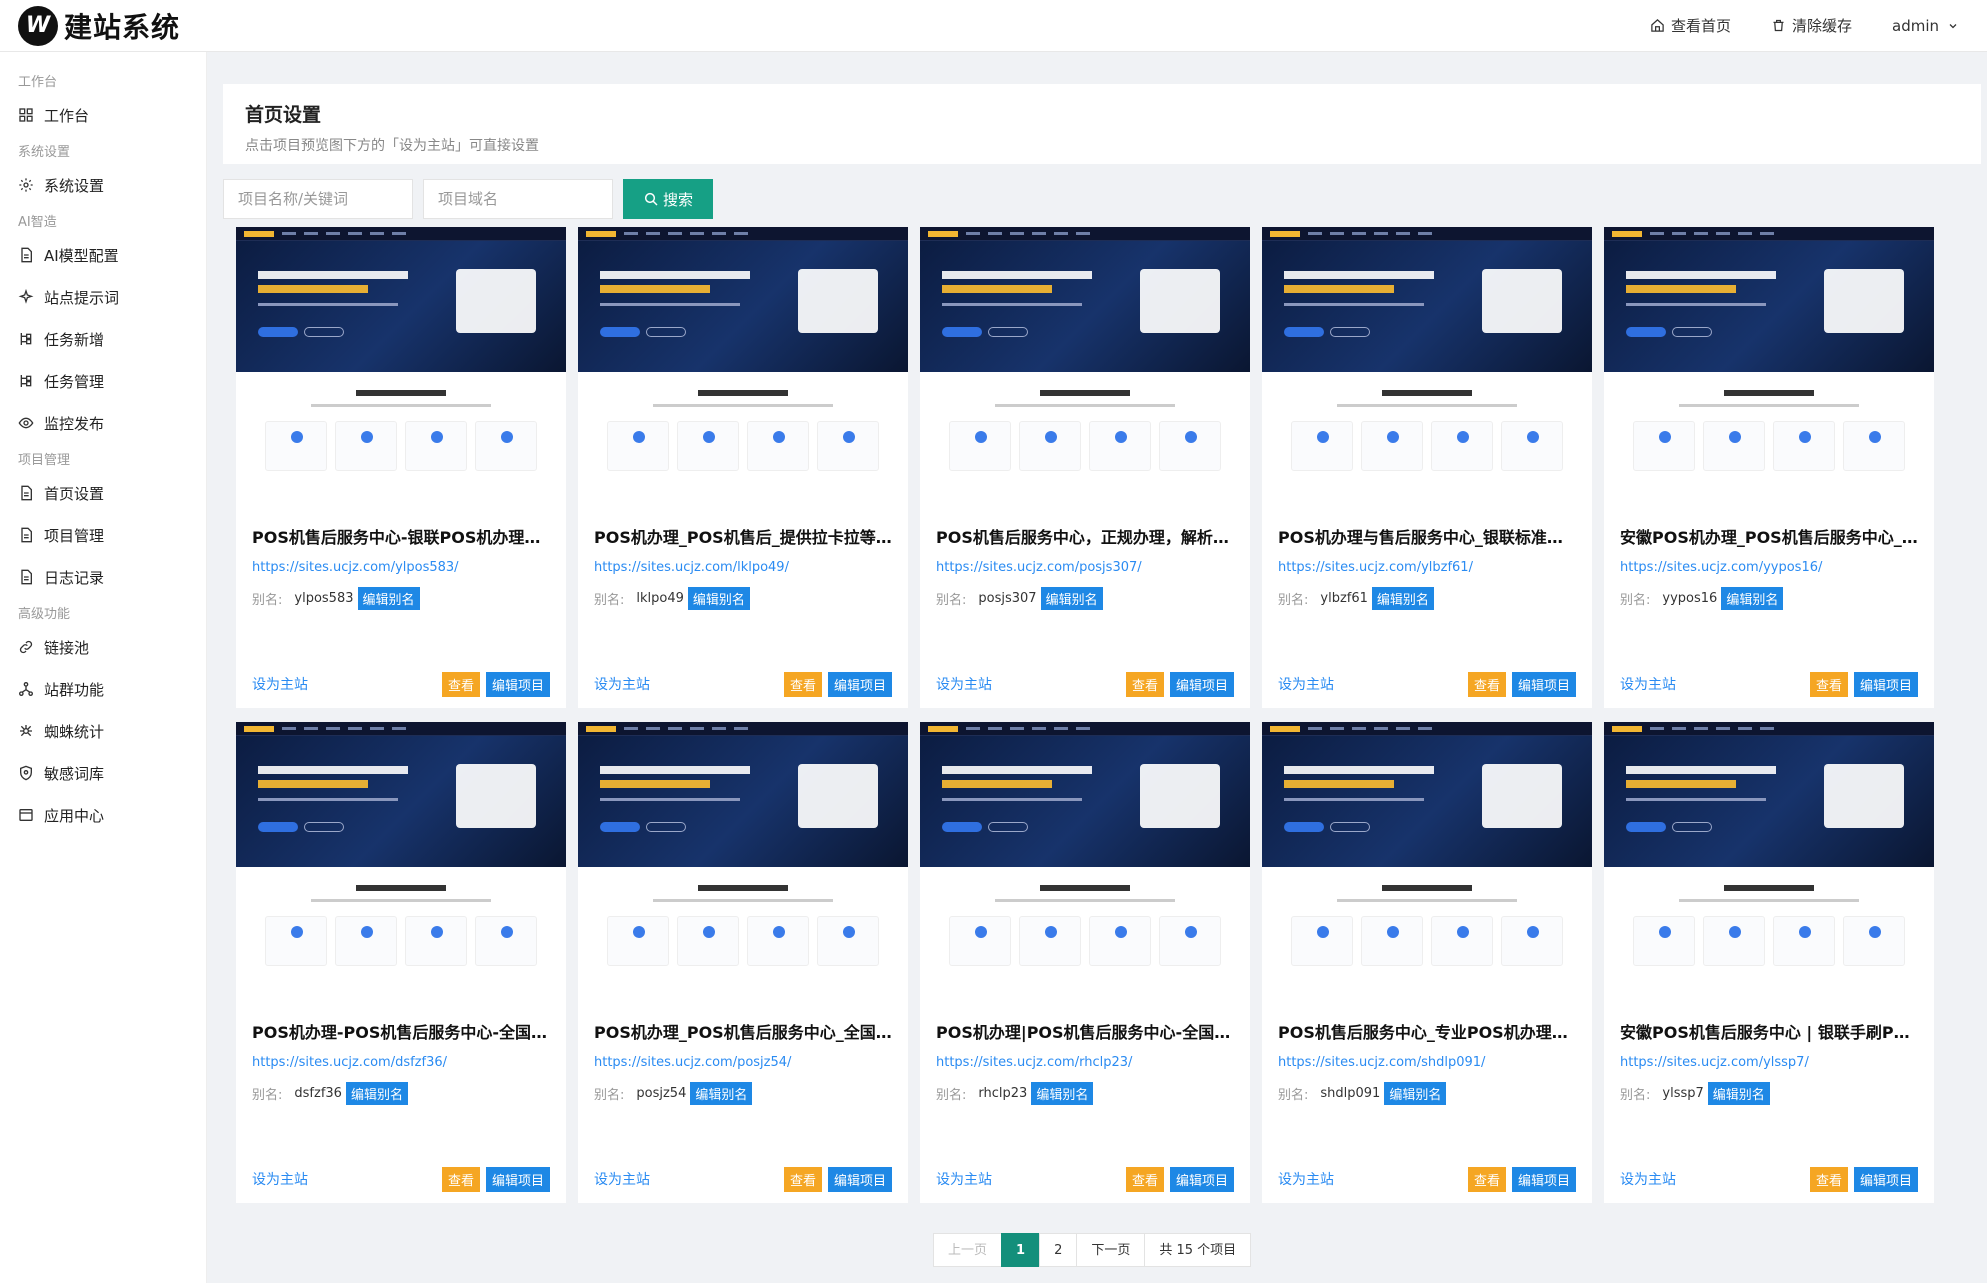 The image size is (1987, 1283). Describe the element at coordinates (74, 577) in the screenshot. I see `sidebar-item-label: 日志记录` at that location.